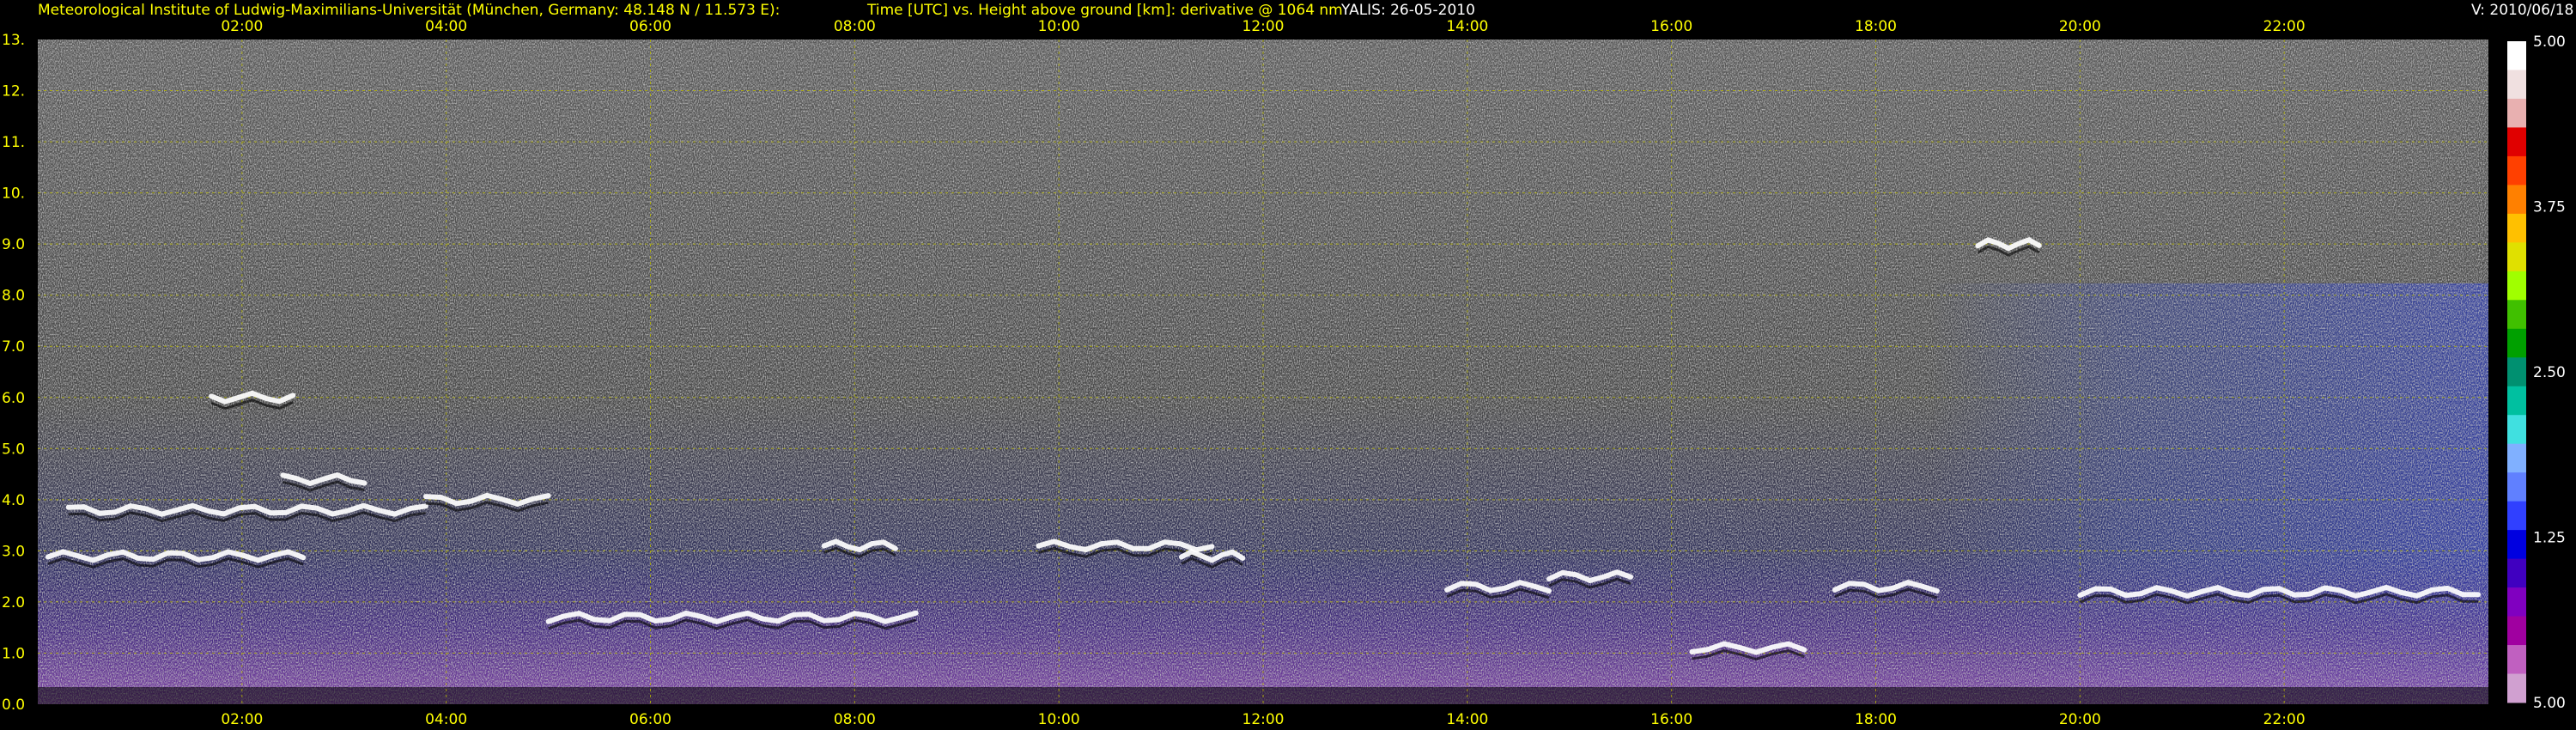 This screenshot has width=2576, height=730. I want to click on y-tick-label: 9.0, so click(13, 244).